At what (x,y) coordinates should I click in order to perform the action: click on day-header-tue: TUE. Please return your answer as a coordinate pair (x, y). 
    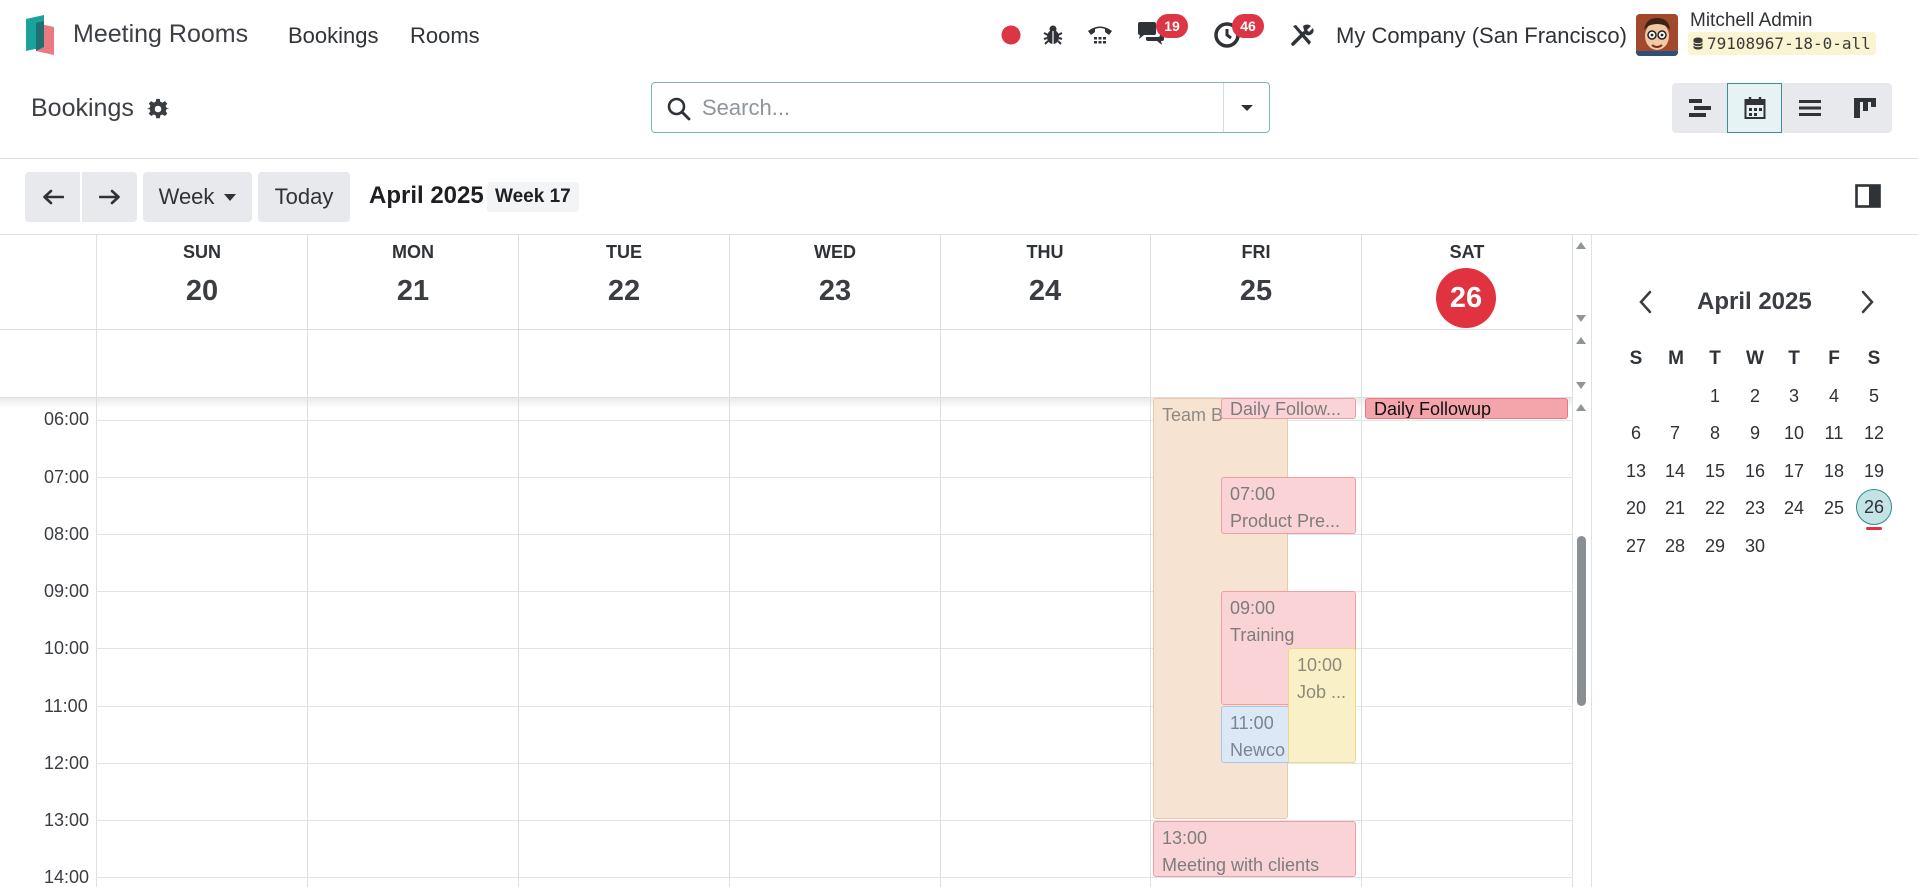
    Looking at the image, I should click on (624, 252).